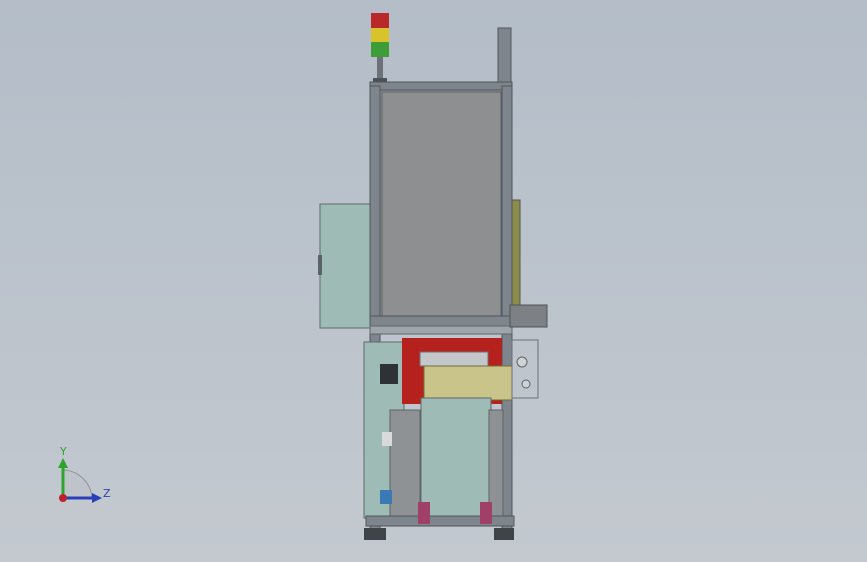  Describe the element at coordinates (387, 439) in the screenshot. I see `sensor` at that location.